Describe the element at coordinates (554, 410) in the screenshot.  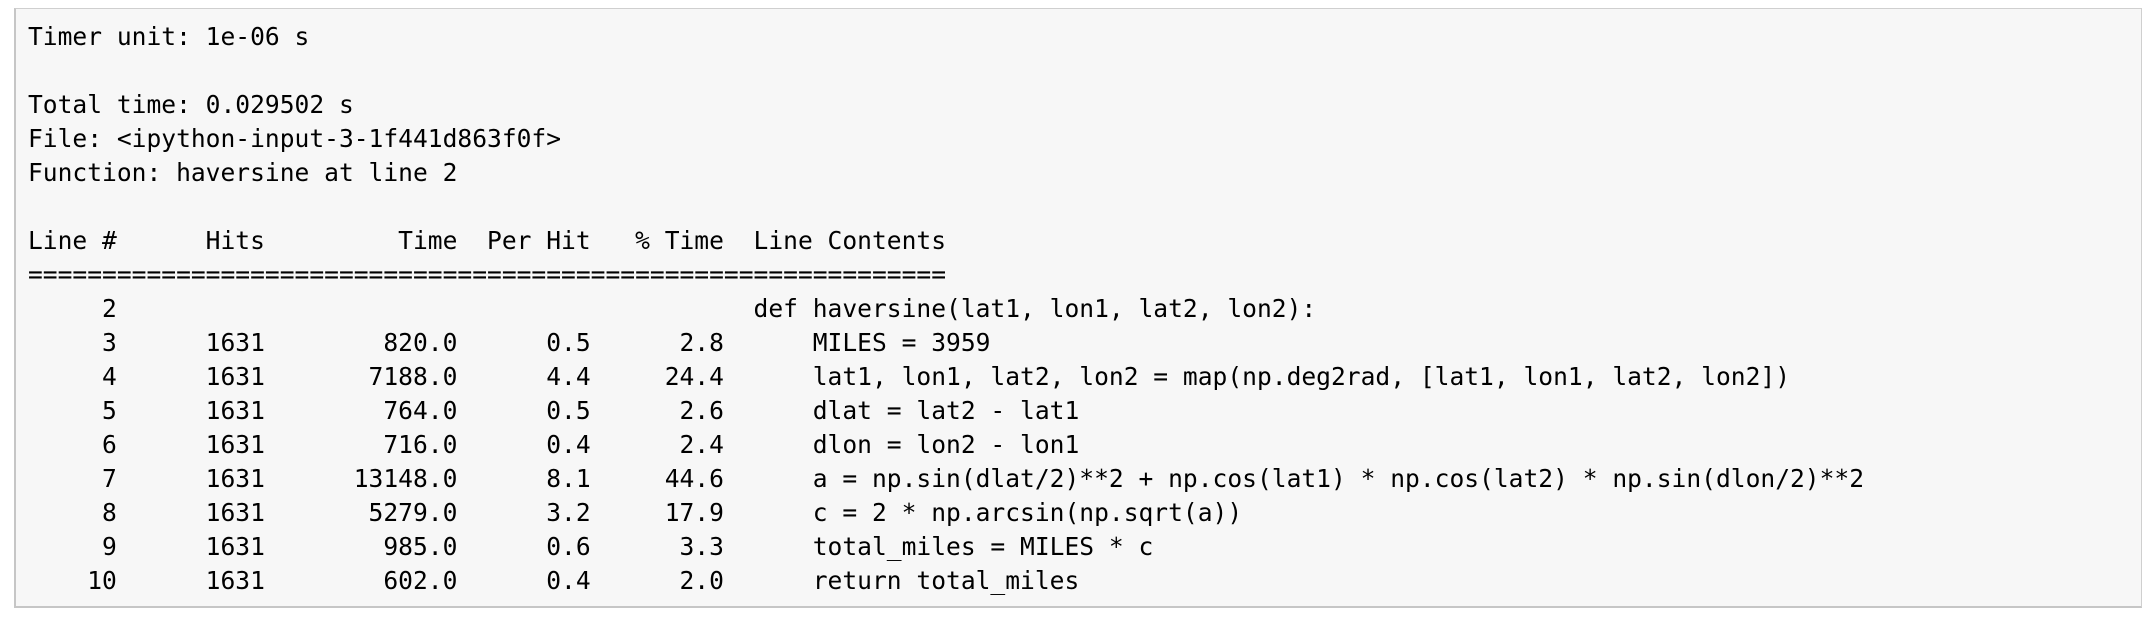
I see `table-row: 5 1631 764.0 0.5 2.6 dlat = lat2 - lat1` at that location.